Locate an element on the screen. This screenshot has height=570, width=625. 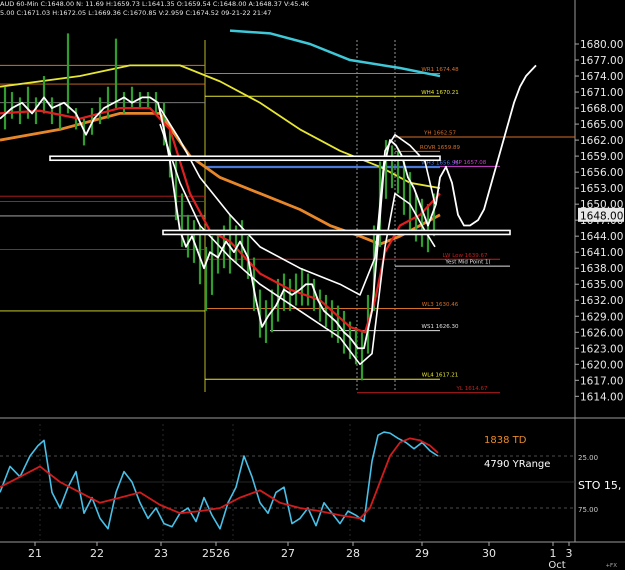
level-label: LW Low 1639.67 is located at coordinates (465, 256).